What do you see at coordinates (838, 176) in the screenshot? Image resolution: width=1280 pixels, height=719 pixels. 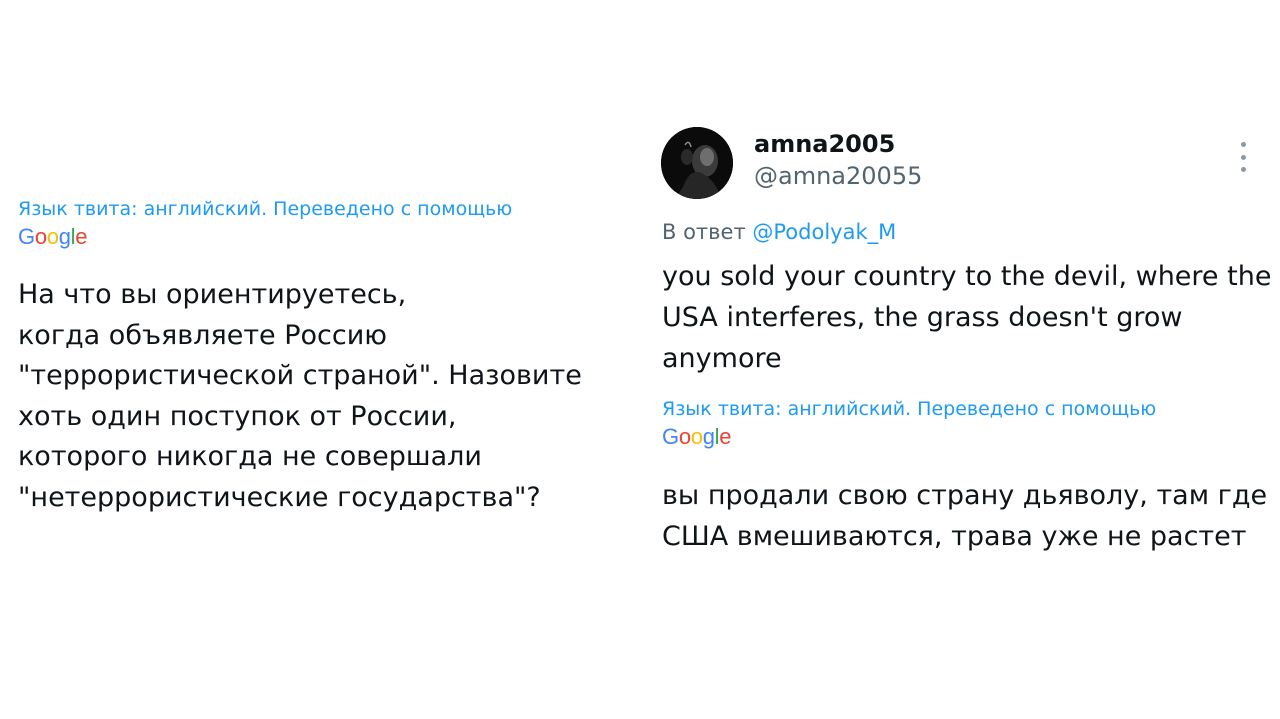 I see `user-handle: @amna20055` at bounding box center [838, 176].